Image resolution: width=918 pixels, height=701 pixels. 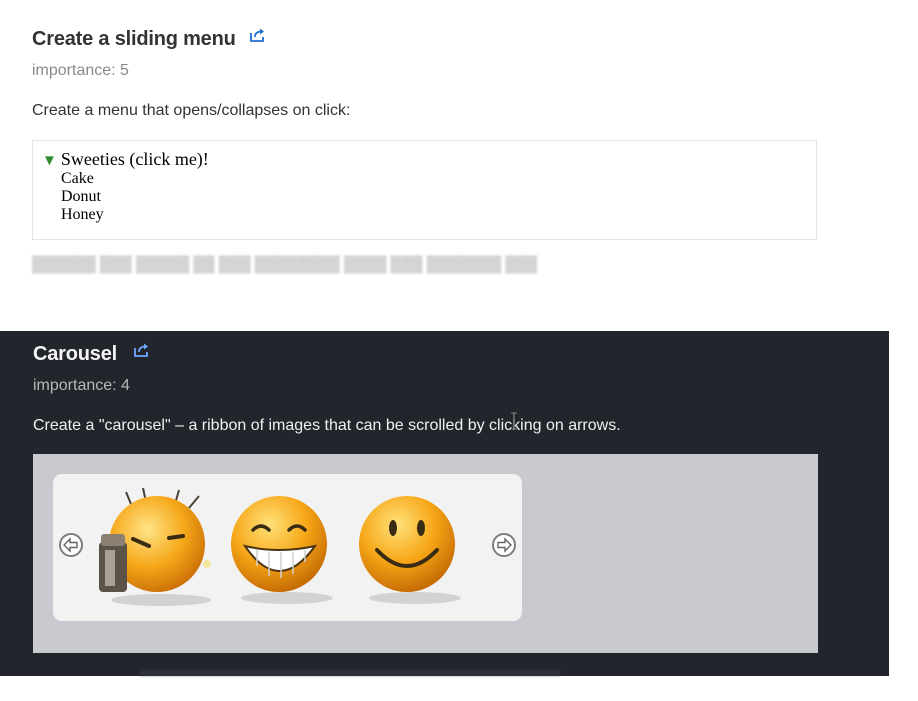 What do you see at coordinates (410, 550) in the screenshot?
I see `smiling-smiley-image` at bounding box center [410, 550].